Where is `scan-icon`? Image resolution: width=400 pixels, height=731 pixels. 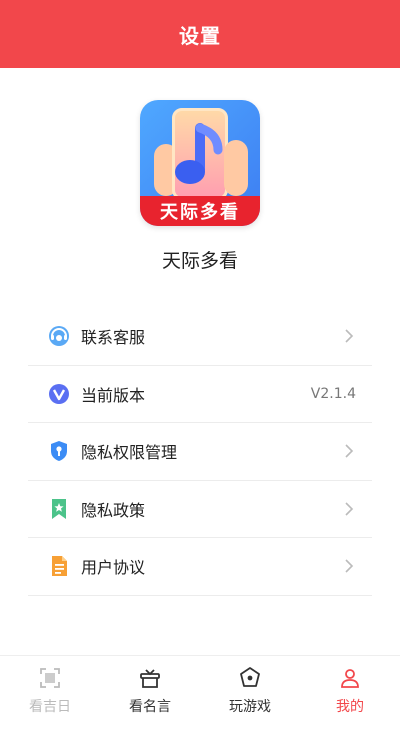
scan-icon is located at coordinates (50, 678).